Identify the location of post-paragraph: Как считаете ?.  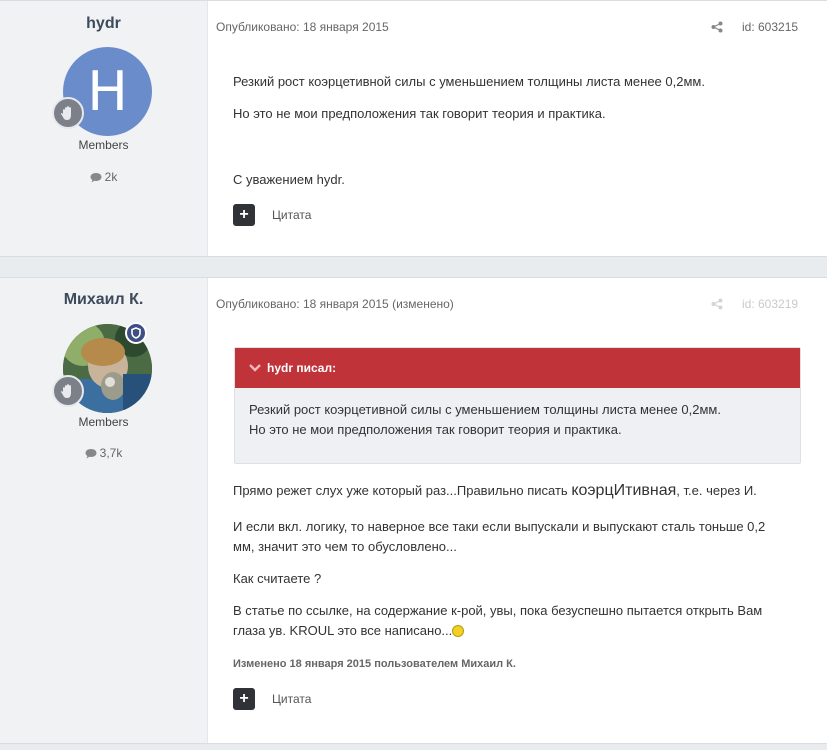
(277, 578).